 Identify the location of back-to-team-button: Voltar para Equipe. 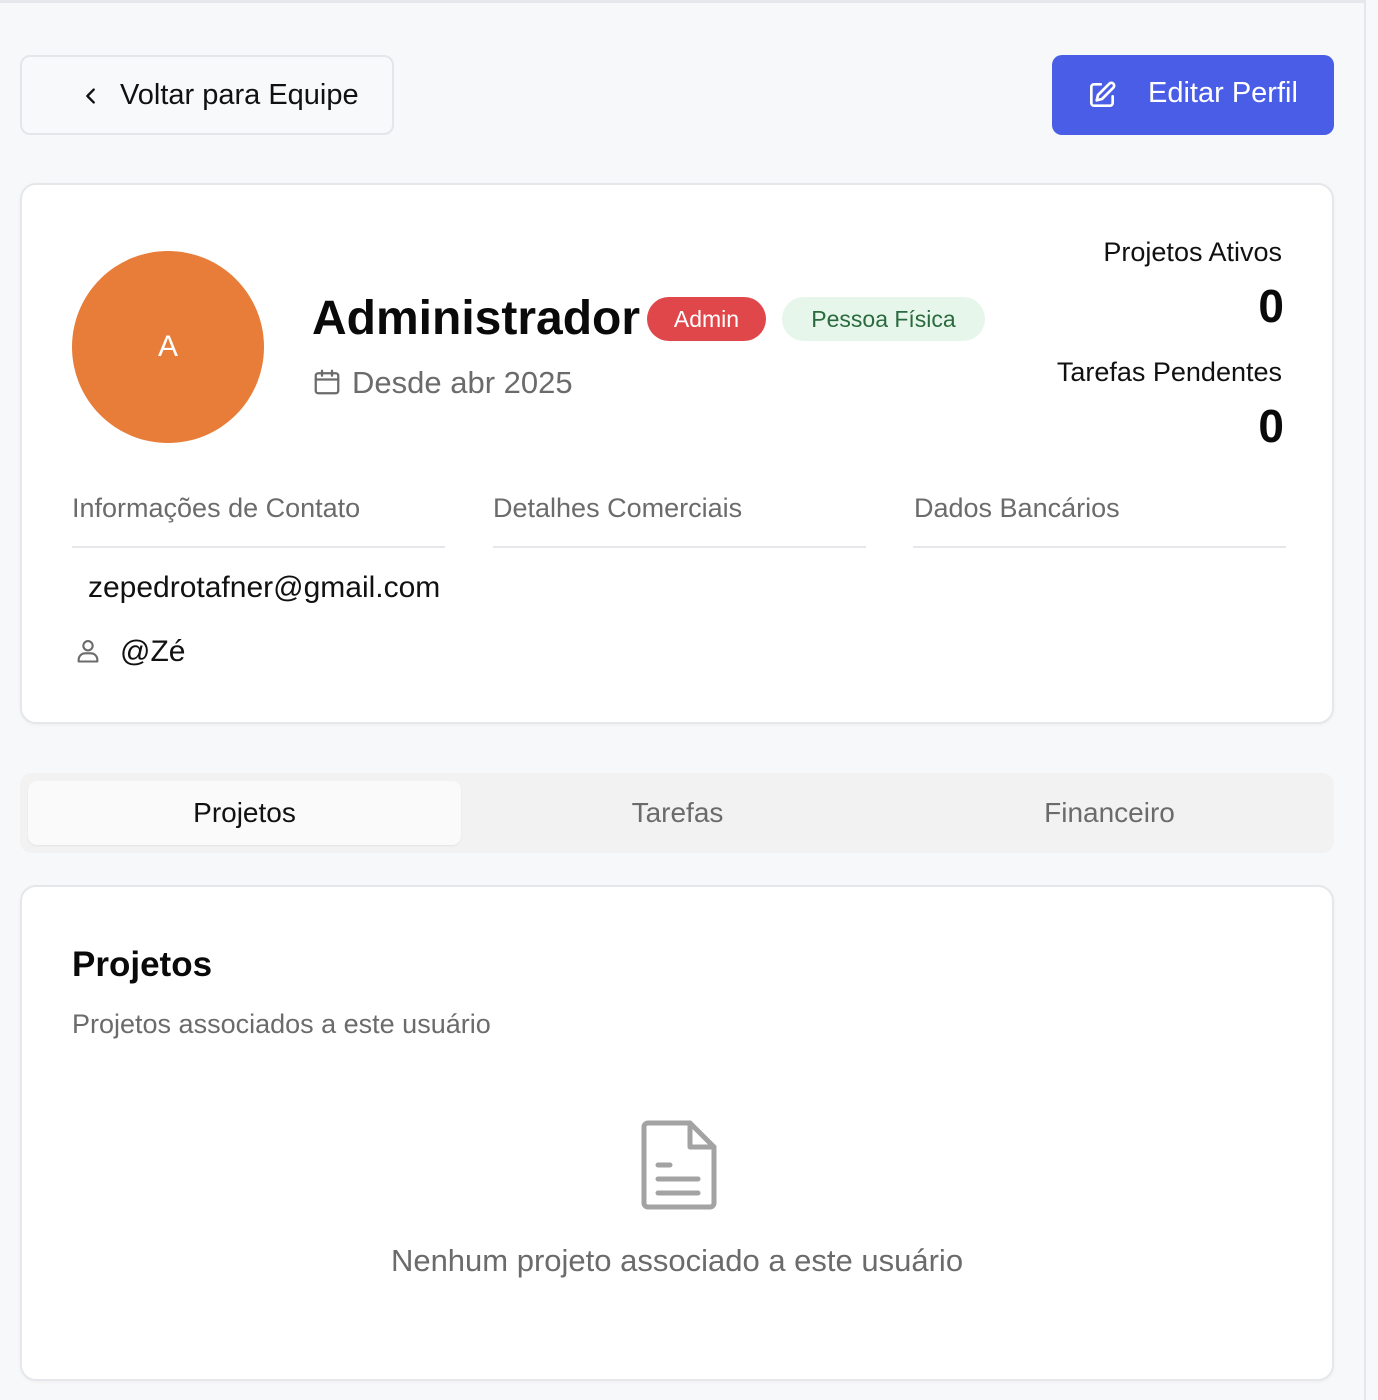
(207, 95).